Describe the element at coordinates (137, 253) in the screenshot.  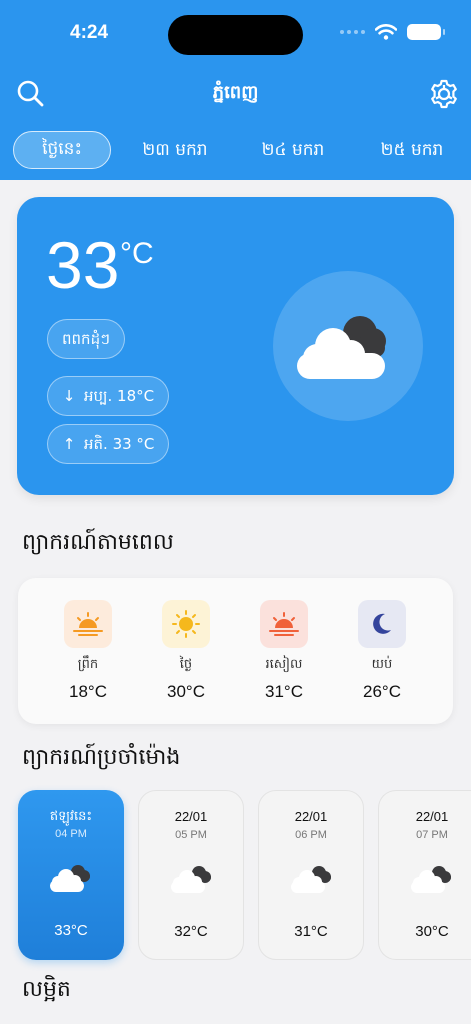
I see `temperature-unit: °C` at that location.